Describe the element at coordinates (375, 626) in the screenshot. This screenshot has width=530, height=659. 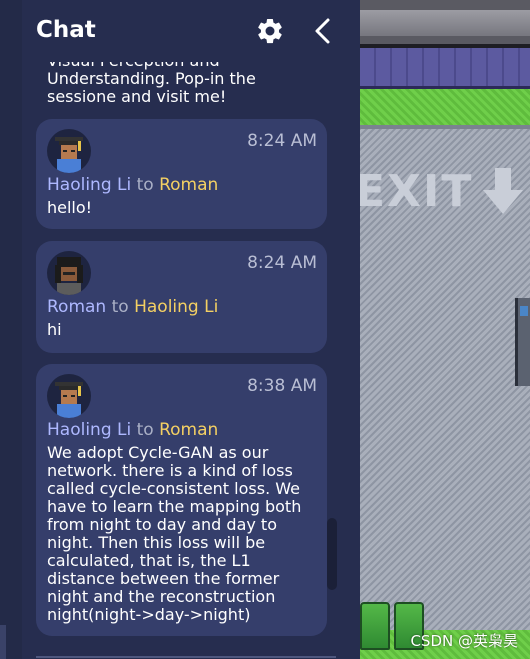
I see `plant-object` at that location.